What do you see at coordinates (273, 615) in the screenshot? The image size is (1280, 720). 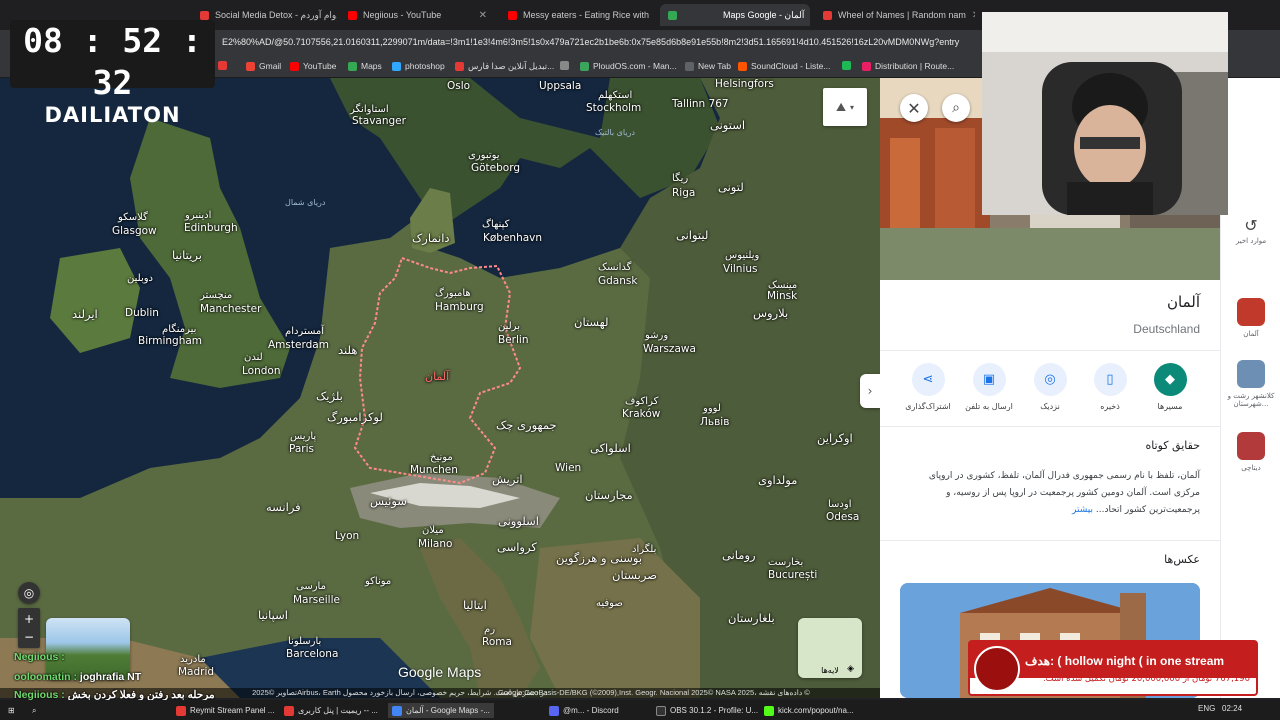 I see `map-label: اسپانیا` at bounding box center [273, 615].